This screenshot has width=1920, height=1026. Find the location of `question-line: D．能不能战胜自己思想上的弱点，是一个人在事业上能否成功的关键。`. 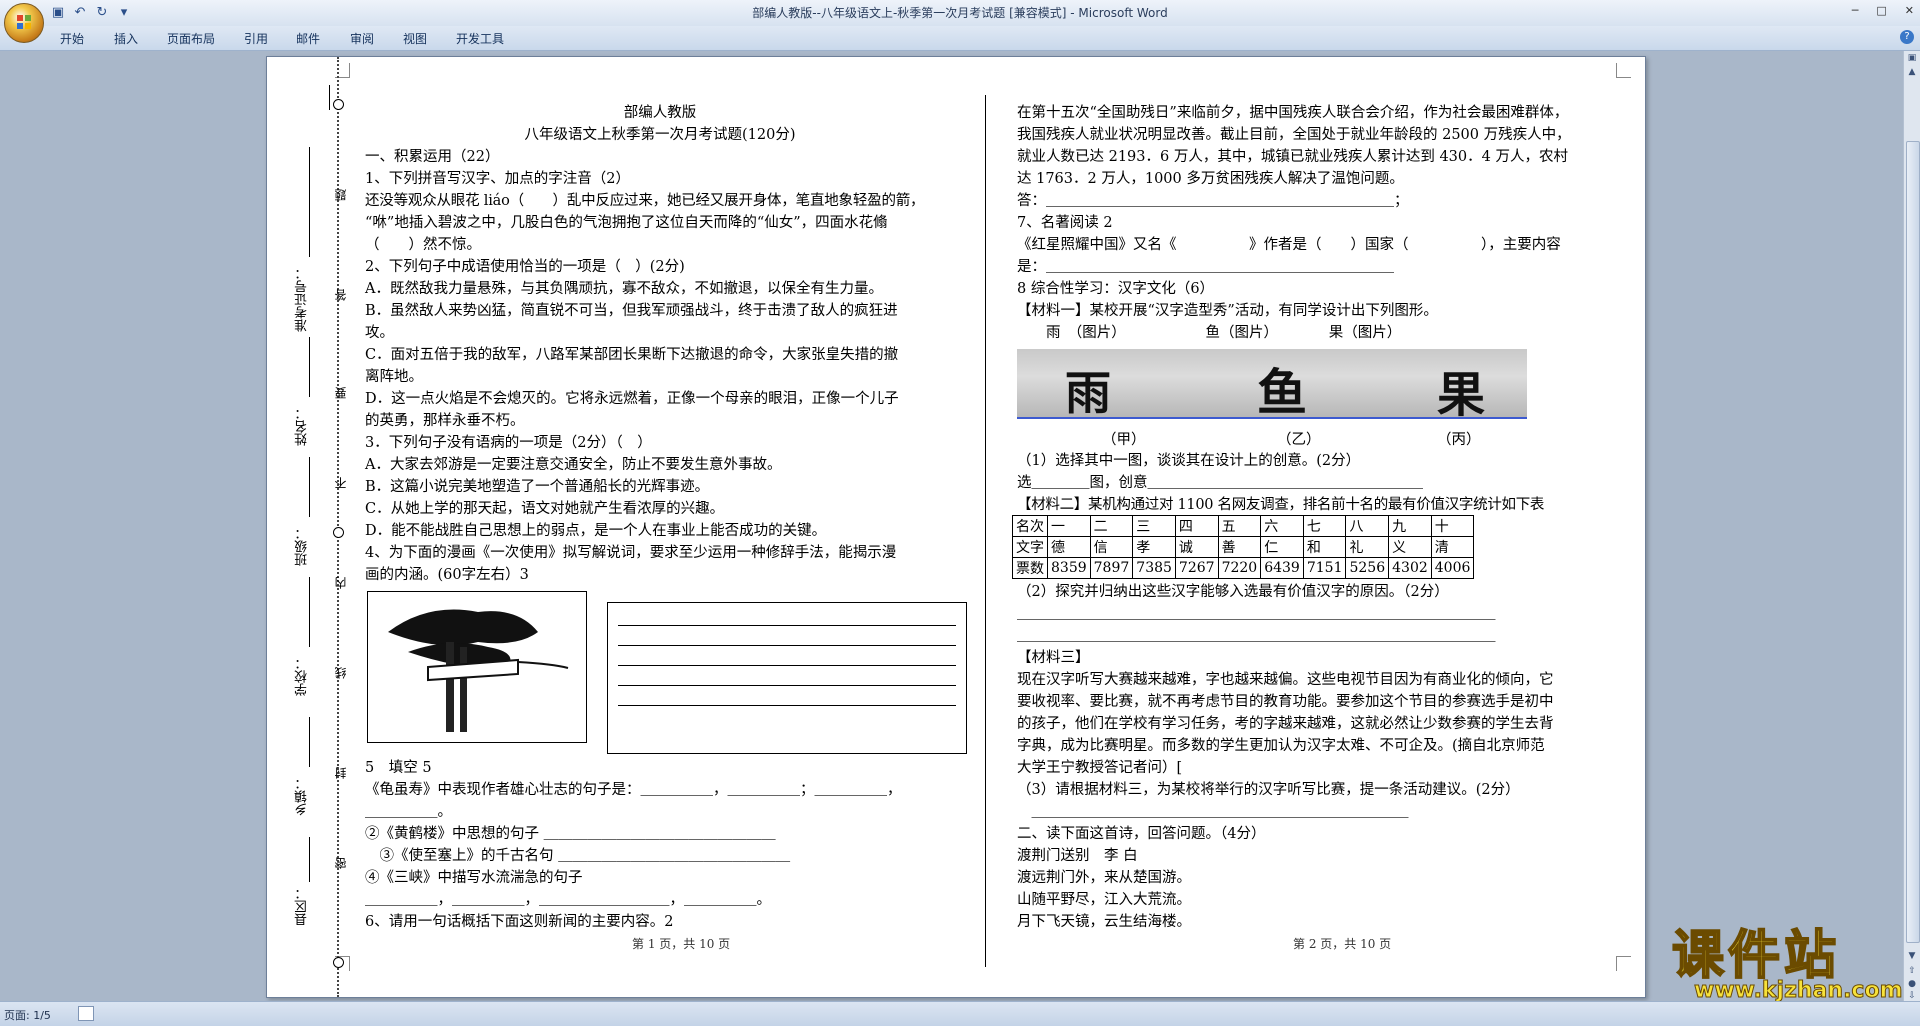

question-line: D．能不能战胜自己思想上的弱点，是一个人在事业上能否成功的关键。 is located at coordinates (596, 531).